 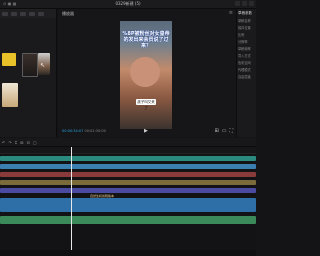 What do you see at coordinates (244, 56) in the screenshot?
I see `props-row: 导入方式` at bounding box center [244, 56].